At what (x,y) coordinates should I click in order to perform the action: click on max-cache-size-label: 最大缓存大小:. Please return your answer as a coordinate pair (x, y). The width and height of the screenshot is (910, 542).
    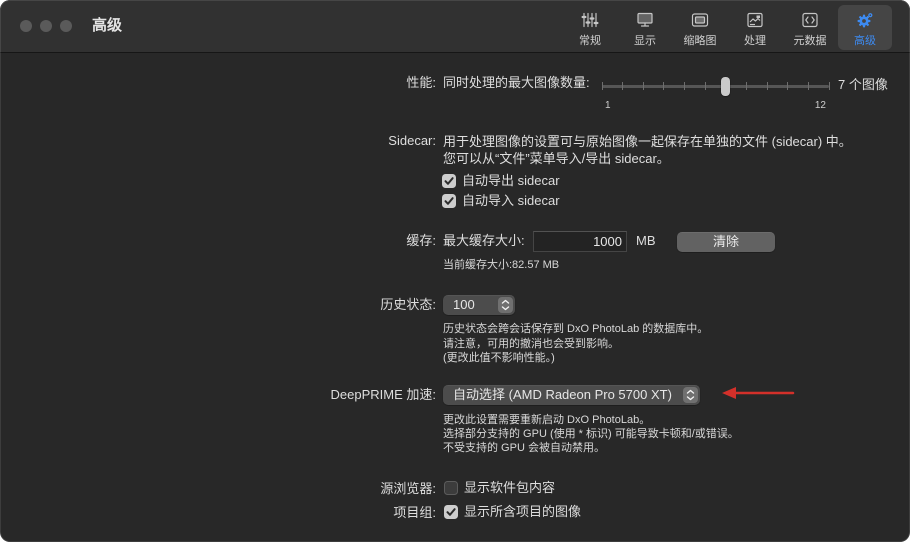
    Looking at the image, I should click on (484, 240).